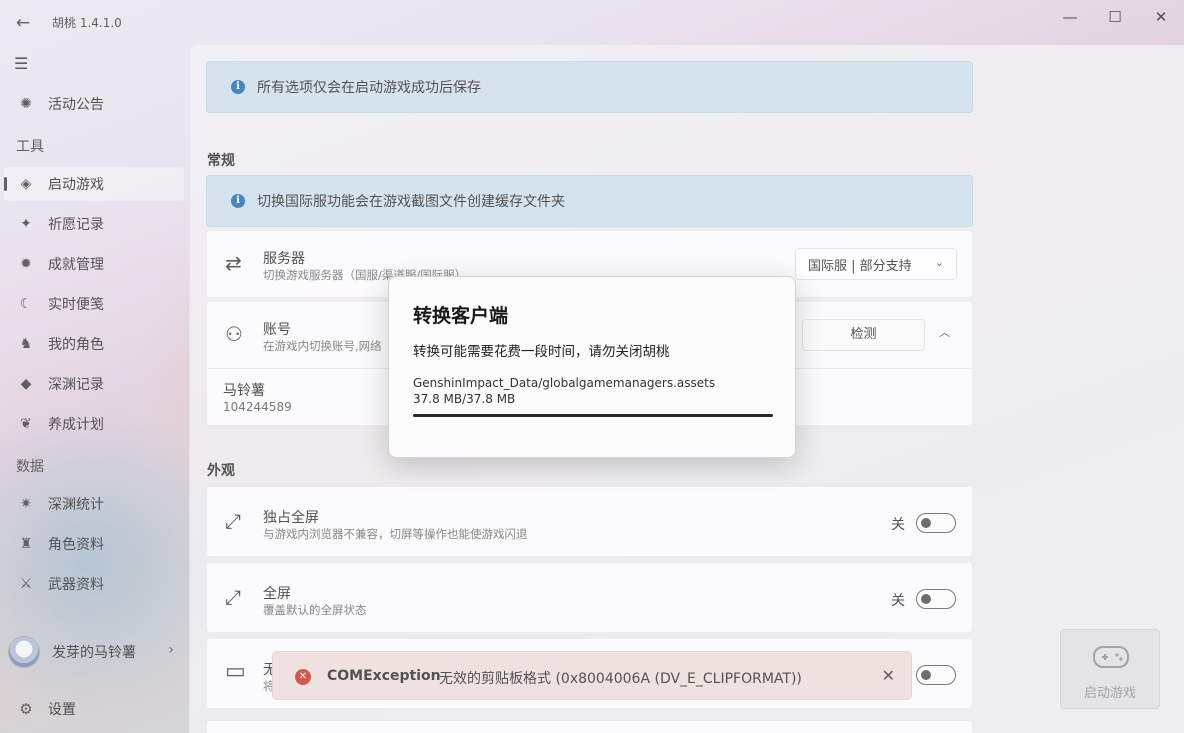  I want to click on progress-bar, so click(593, 415).